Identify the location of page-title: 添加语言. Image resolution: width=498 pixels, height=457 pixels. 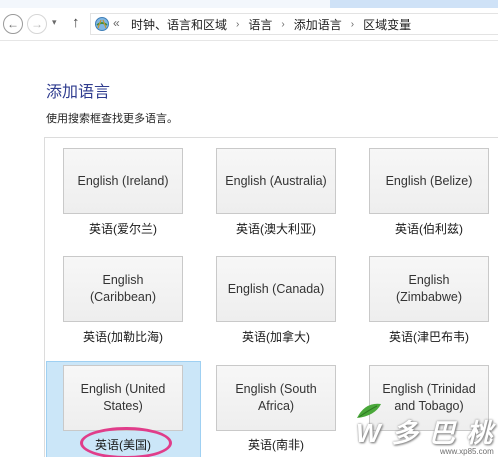
(78, 92).